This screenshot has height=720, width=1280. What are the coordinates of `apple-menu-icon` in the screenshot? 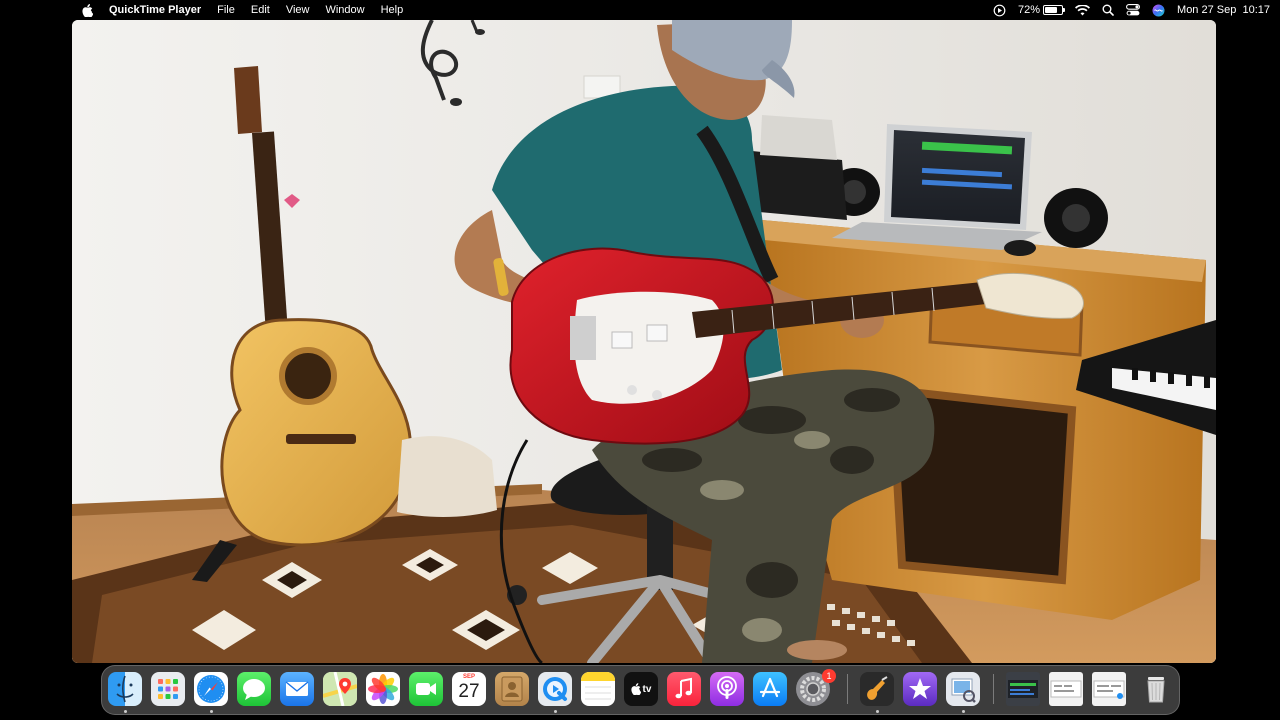 It's located at (87, 10).